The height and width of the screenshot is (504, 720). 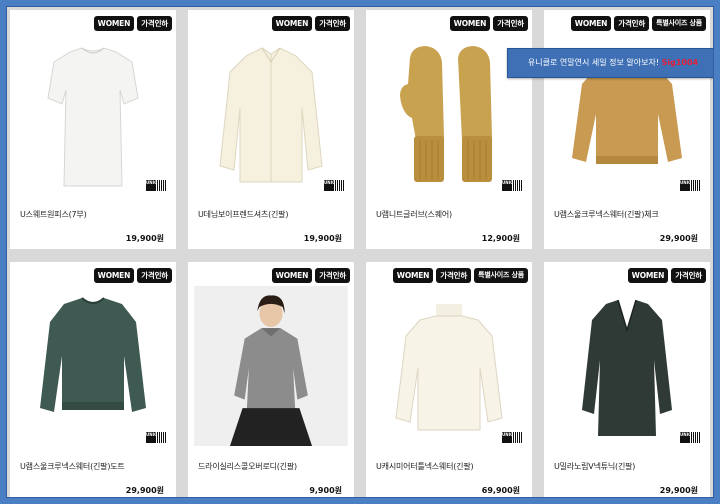 What do you see at coordinates (53, 214) in the screenshot?
I see `product-name: U스웨트원피스(7부)` at bounding box center [53, 214].